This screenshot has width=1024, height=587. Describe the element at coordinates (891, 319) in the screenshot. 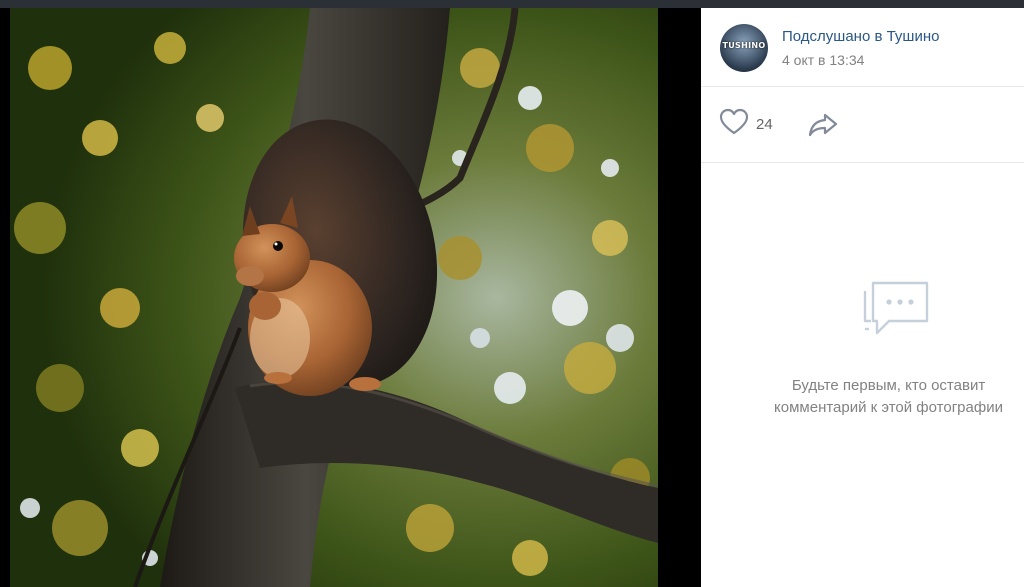

I see `chat-bubble-icon` at that location.